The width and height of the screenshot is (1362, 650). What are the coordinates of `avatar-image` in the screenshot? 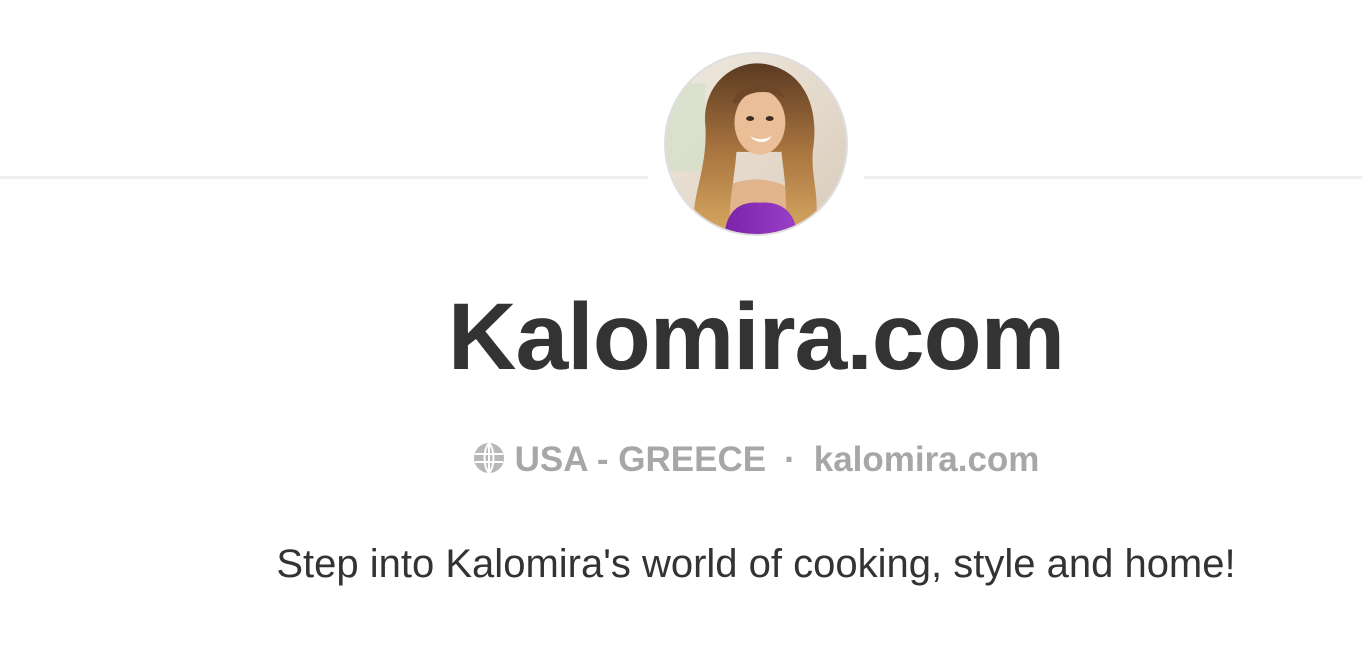 It's located at (756, 144).